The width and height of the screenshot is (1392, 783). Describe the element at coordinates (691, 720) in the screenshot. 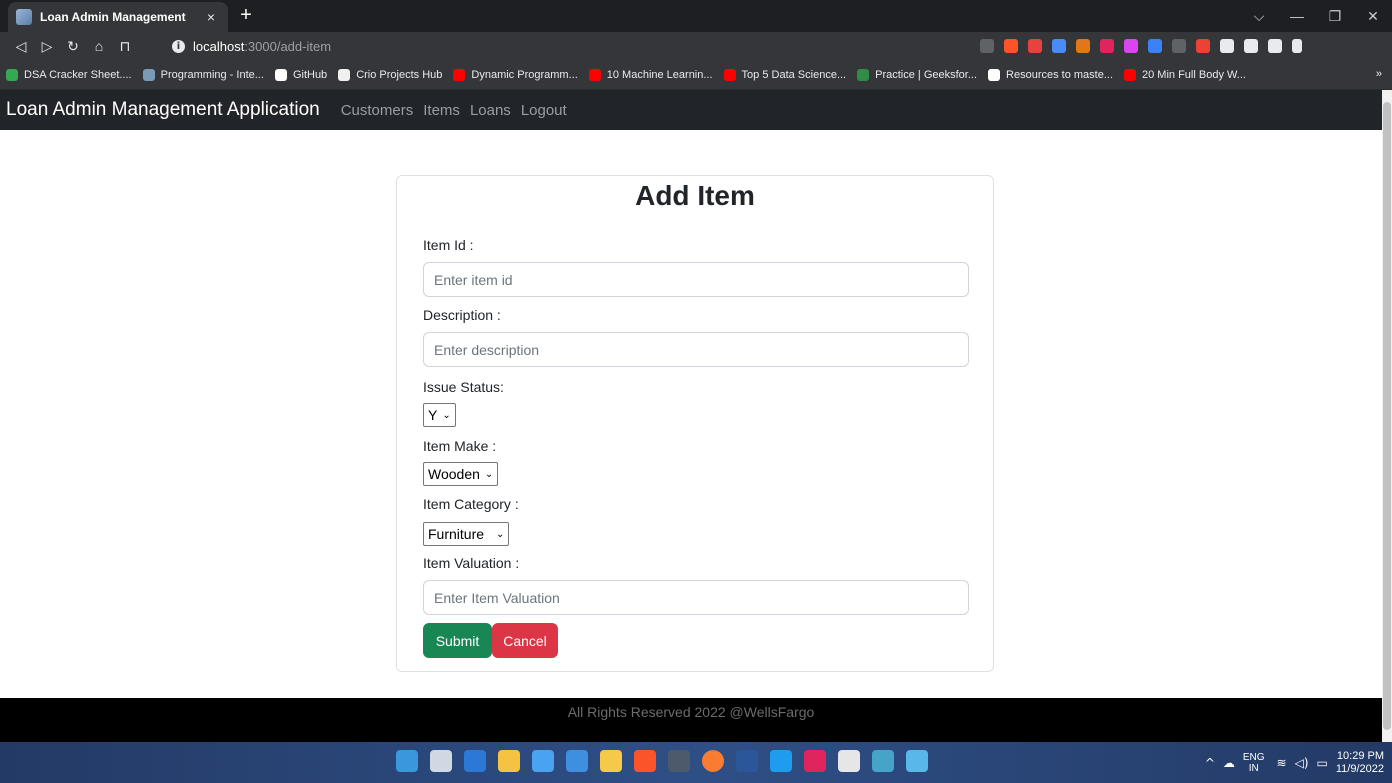

I see `page-footer: All Rights Reserved 2022 @WellsFargo` at that location.